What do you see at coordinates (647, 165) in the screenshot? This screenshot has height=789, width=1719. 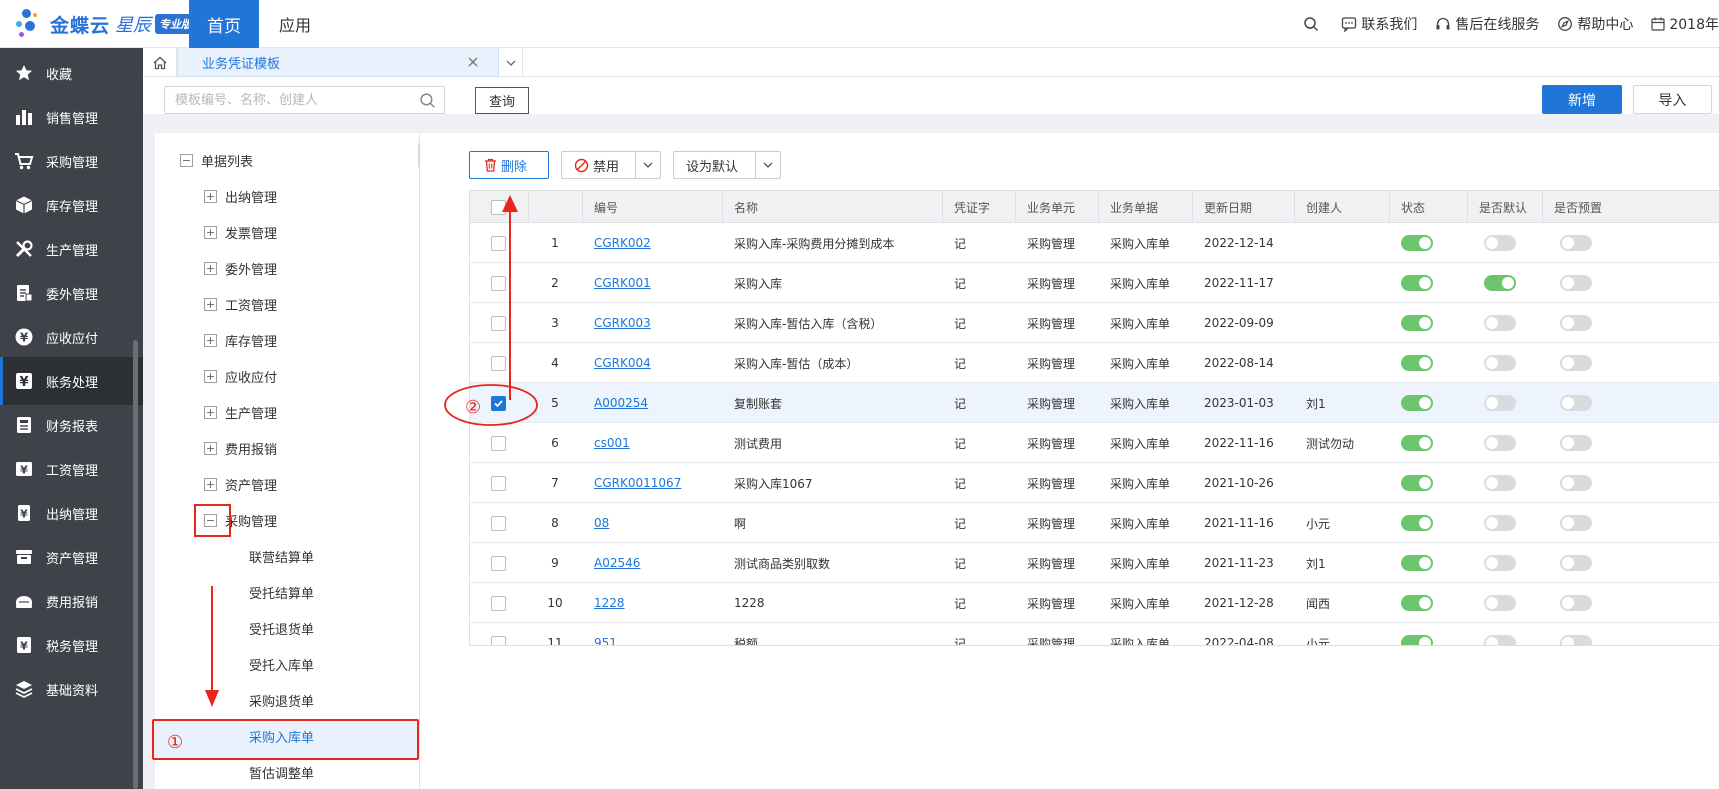 I see `disable-dropdown-toggle` at bounding box center [647, 165].